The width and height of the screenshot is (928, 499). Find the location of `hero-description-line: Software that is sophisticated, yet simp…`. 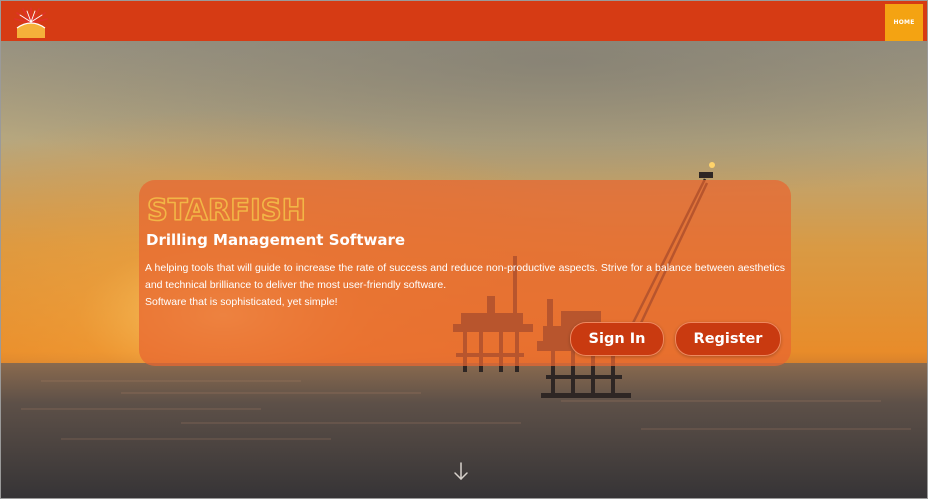

hero-description-line: Software that is sophisticated, yet simp… is located at coordinates (241, 302).